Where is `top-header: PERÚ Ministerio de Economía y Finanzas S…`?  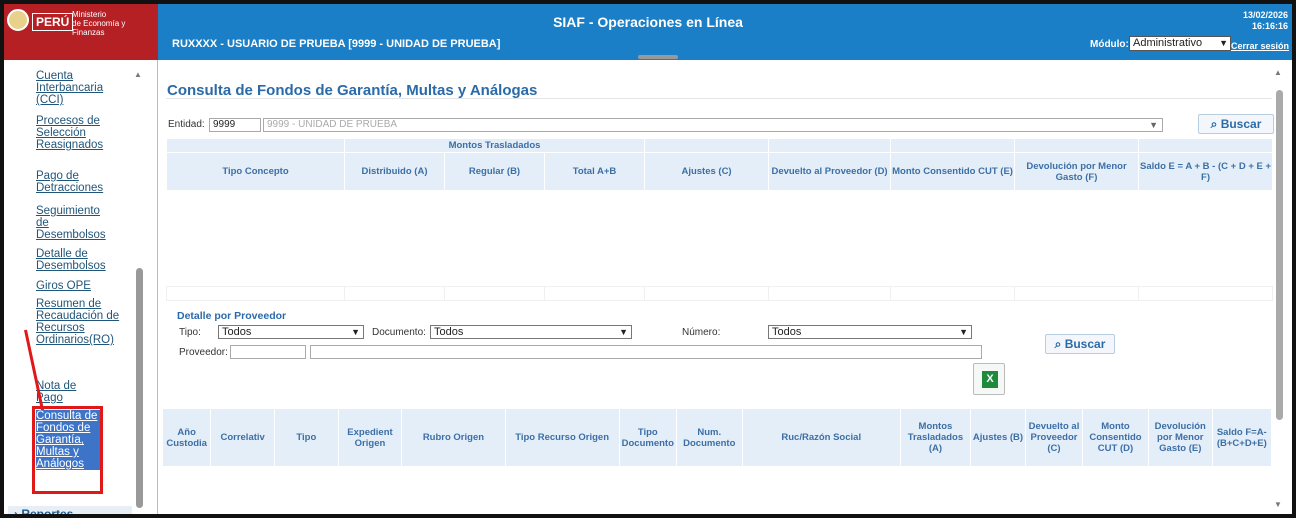 top-header: PERÚ Ministerio de Economía y Finanzas S… is located at coordinates (648, 32).